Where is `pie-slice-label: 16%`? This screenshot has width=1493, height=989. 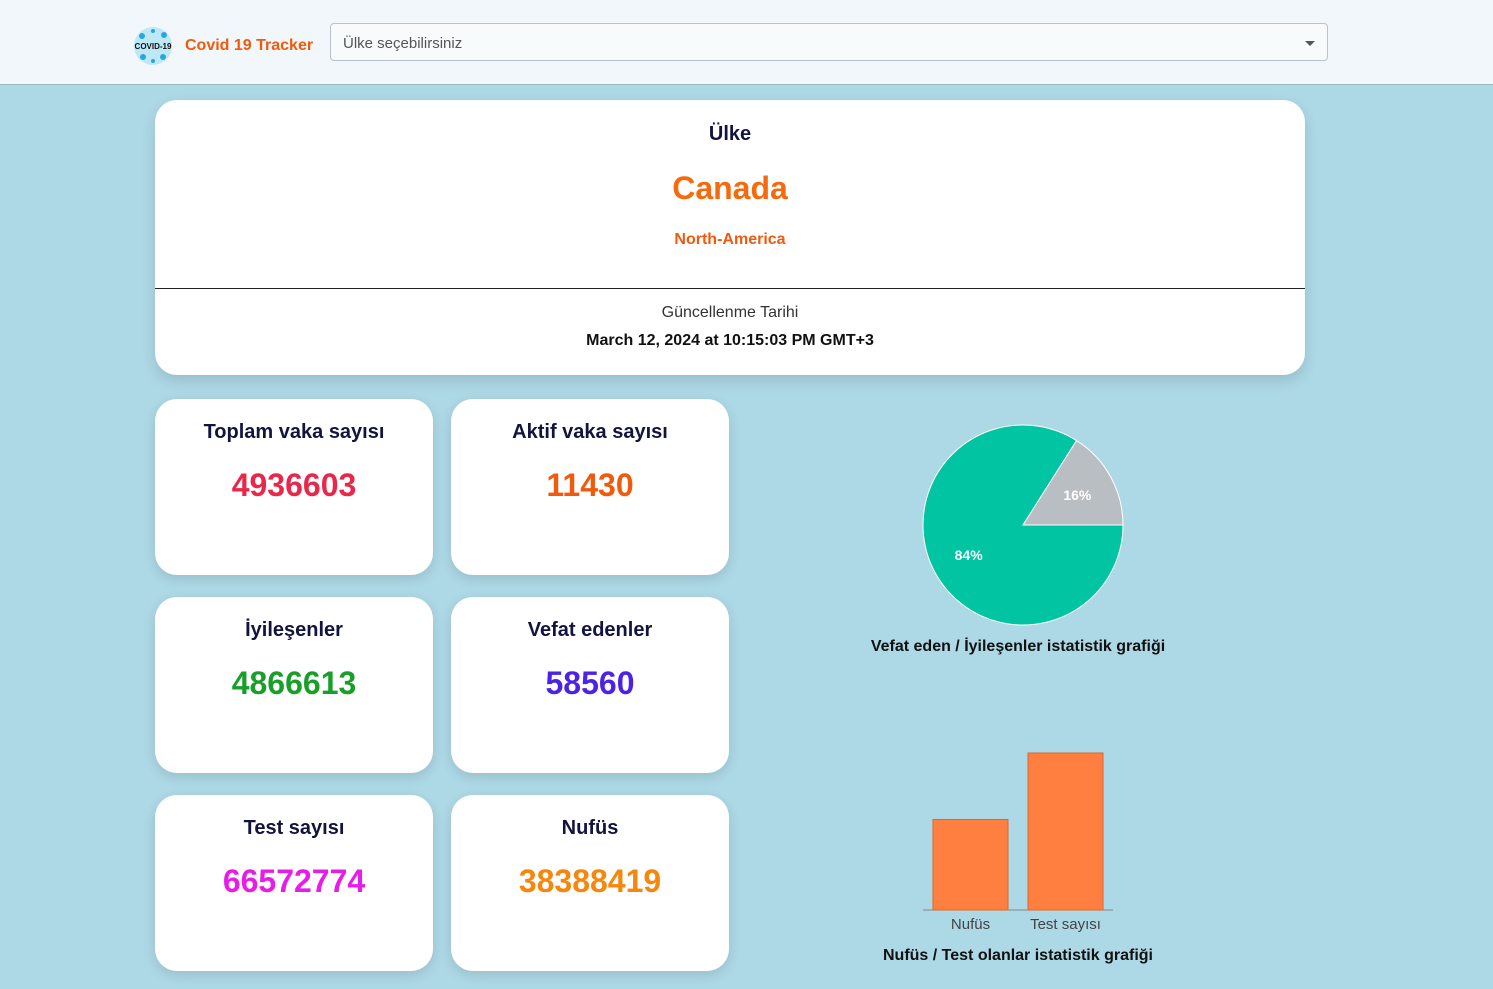 pie-slice-label: 16% is located at coordinates (1077, 495).